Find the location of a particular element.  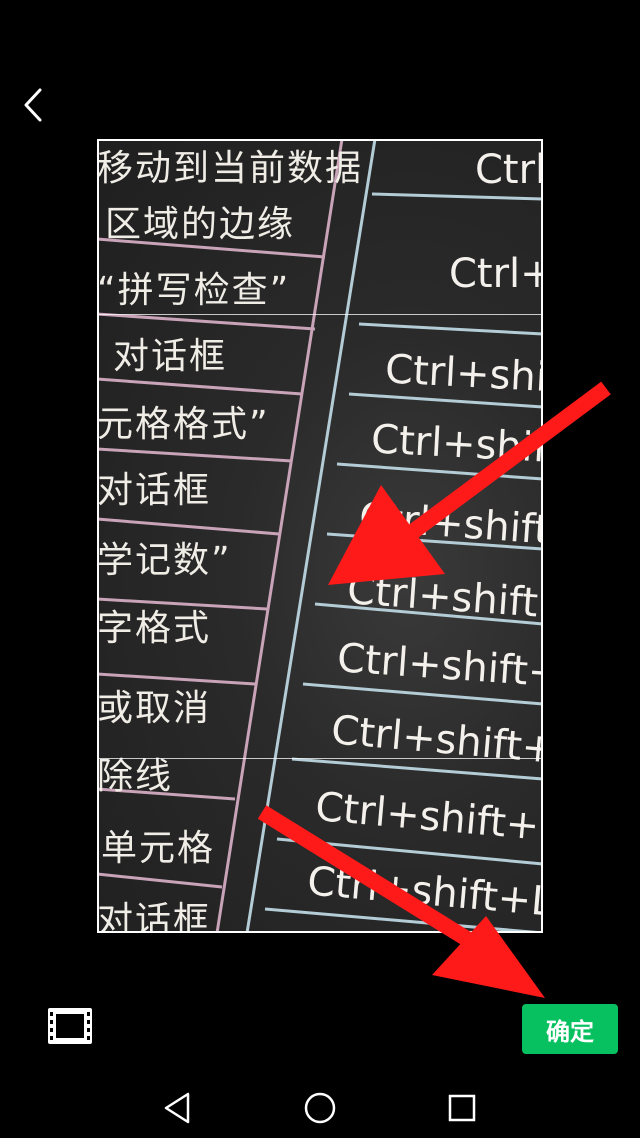

nav-home-button is located at coordinates (320, 1108).